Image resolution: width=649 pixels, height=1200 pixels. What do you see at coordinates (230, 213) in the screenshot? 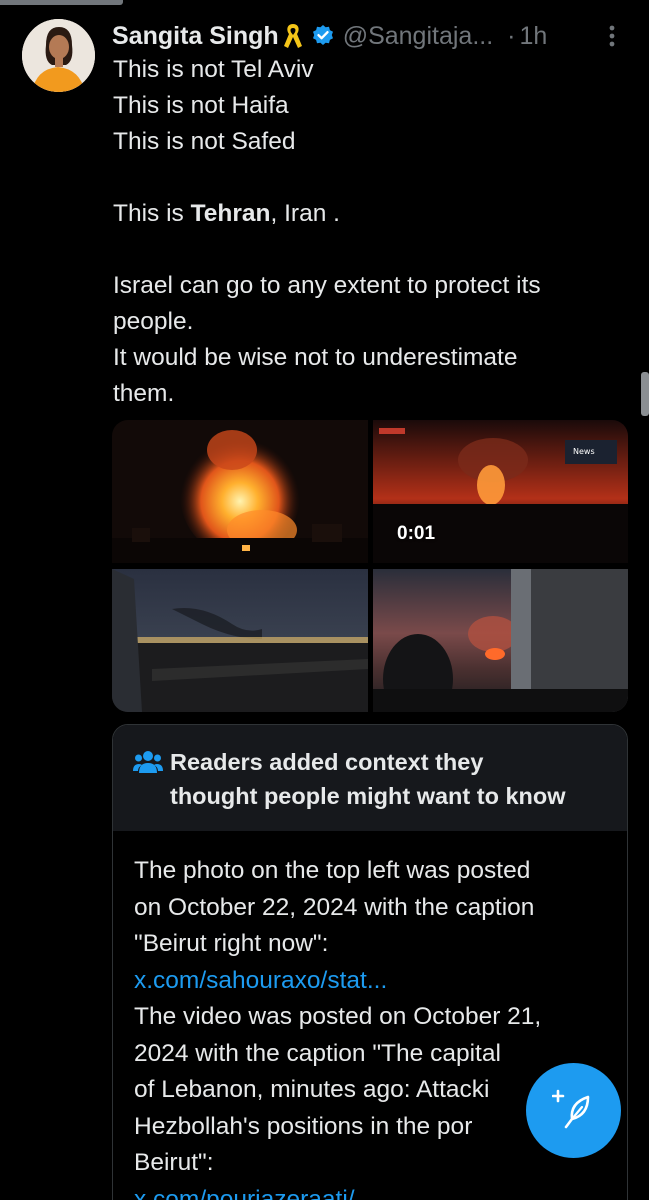
I see `tweet-bold-city: Tehran` at bounding box center [230, 213].